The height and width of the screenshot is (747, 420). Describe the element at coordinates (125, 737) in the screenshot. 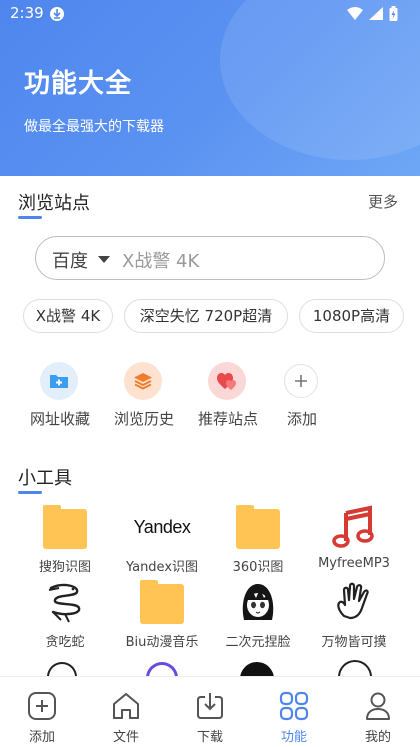

I see `nav-label: 文件` at that location.